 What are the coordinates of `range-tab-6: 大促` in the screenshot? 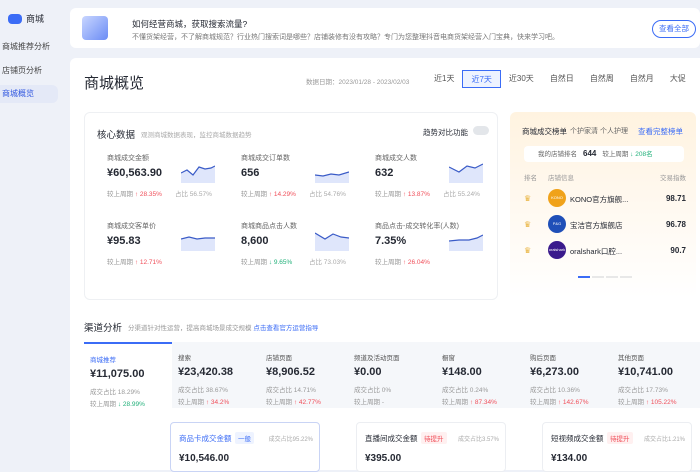 It's located at (678, 79).